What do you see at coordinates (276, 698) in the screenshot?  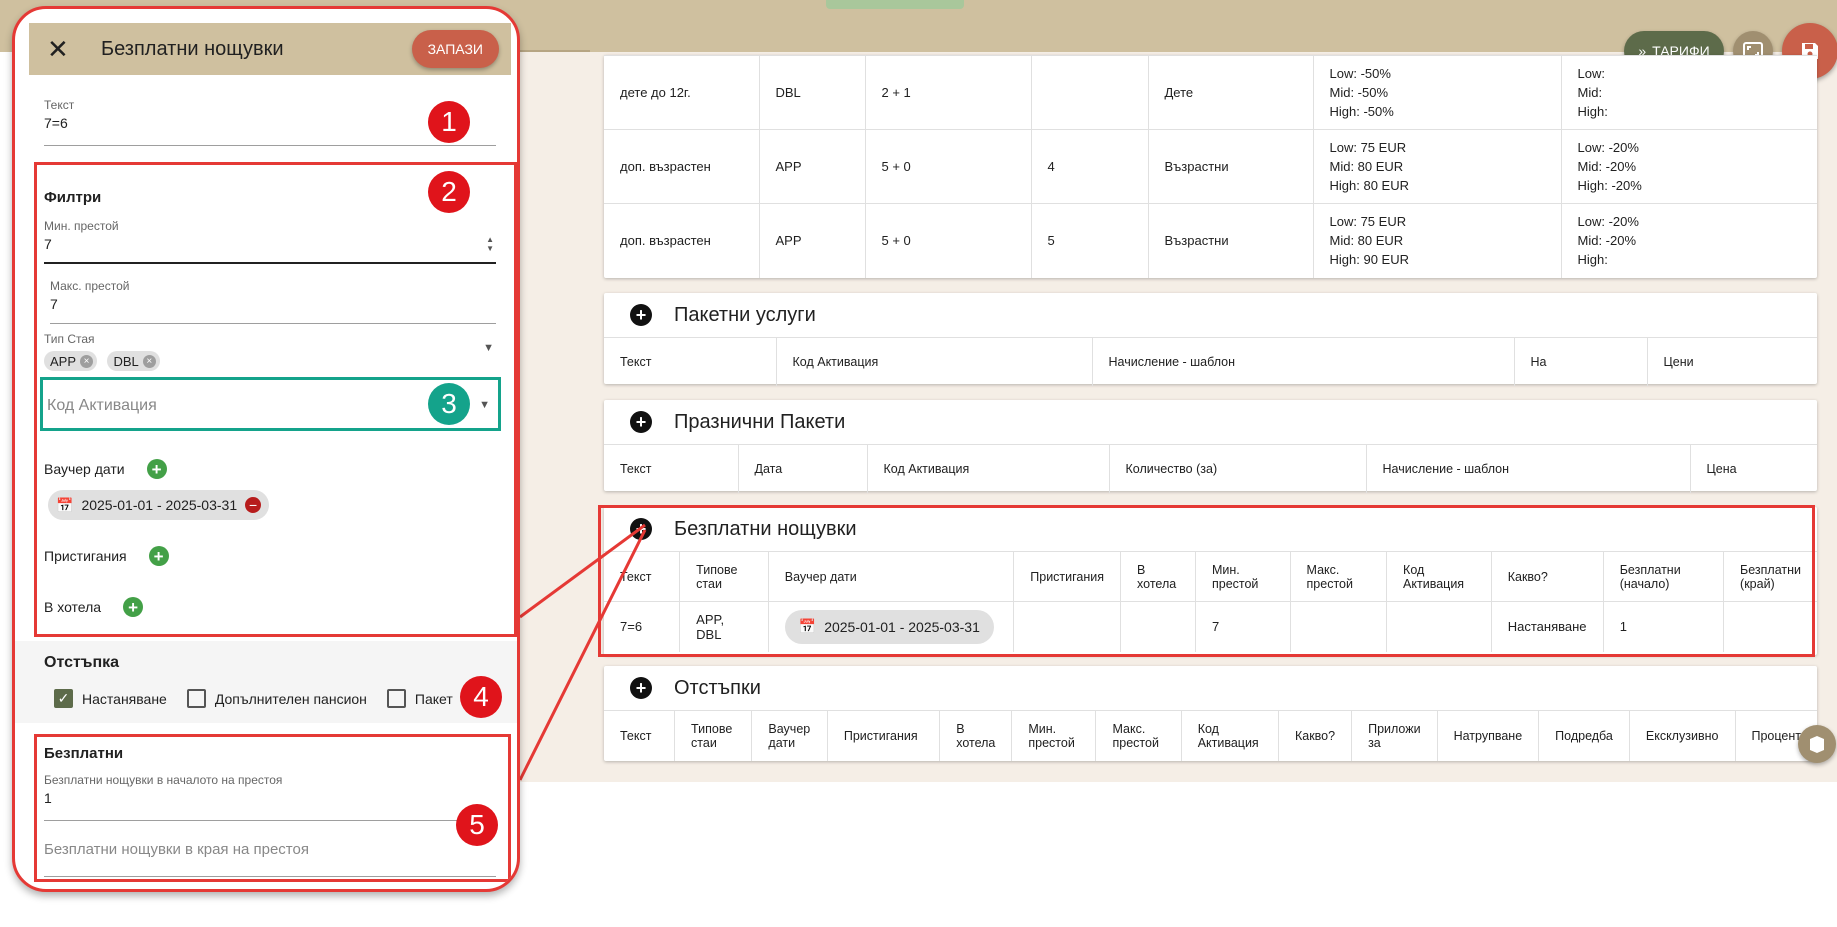 I see `board-checkbox: Допълнителен пансион` at bounding box center [276, 698].